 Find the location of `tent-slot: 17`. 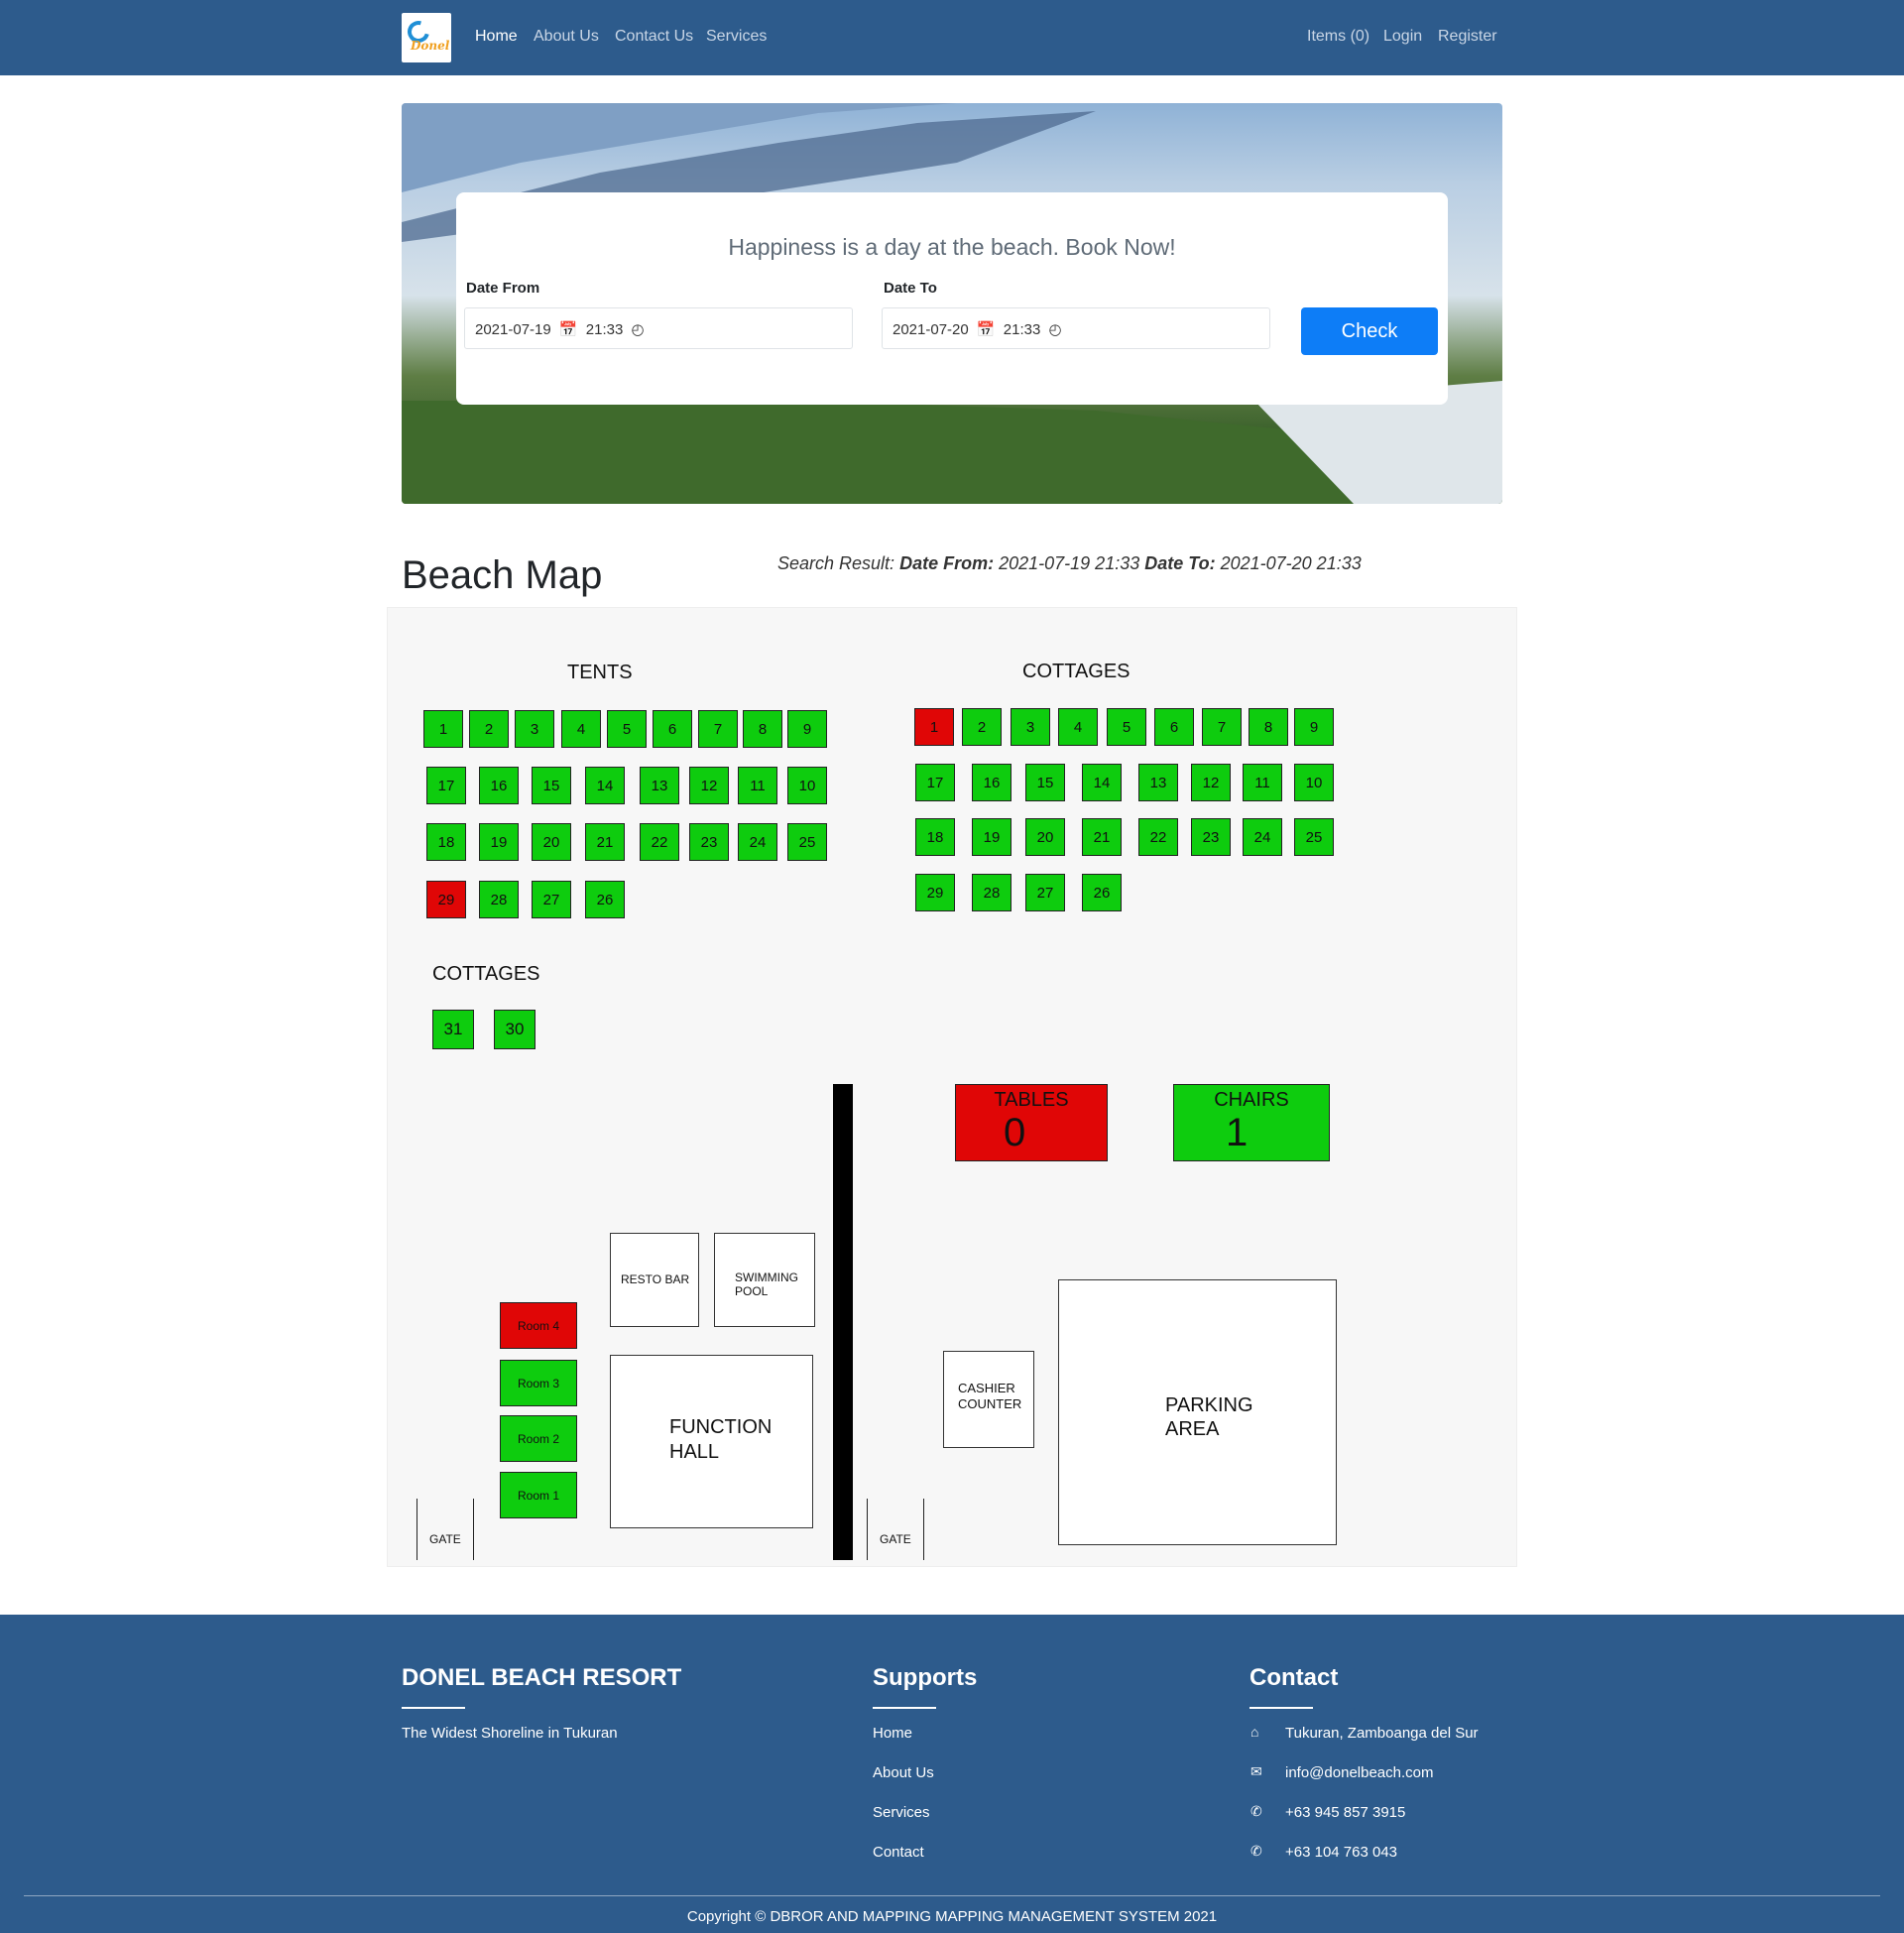

tent-slot: 17 is located at coordinates (446, 785).